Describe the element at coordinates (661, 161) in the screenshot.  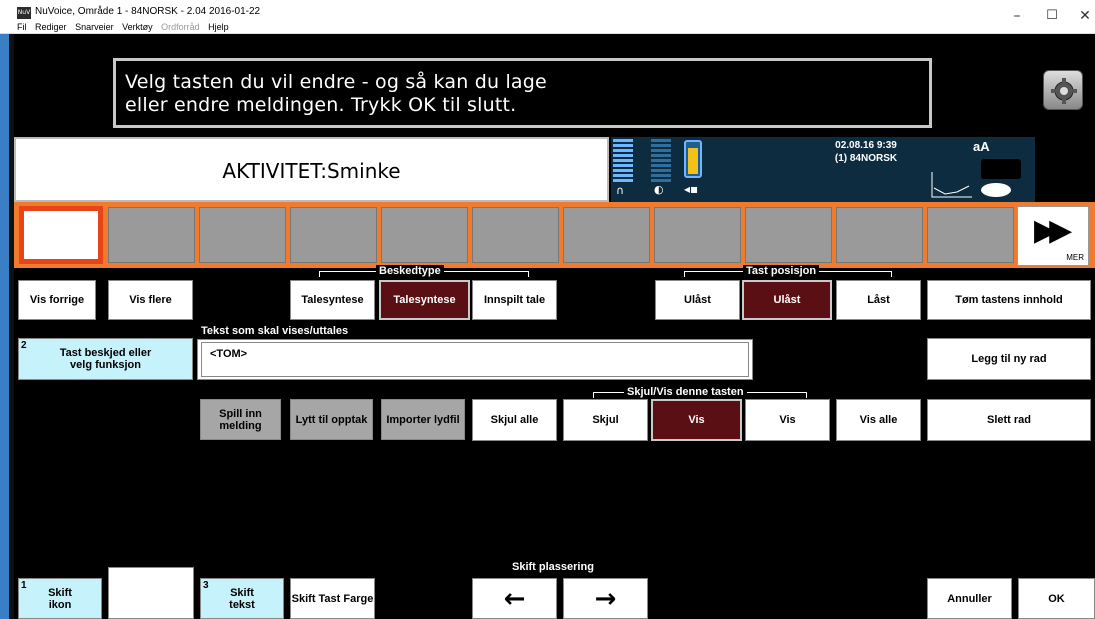
I see `mic-meter` at that location.